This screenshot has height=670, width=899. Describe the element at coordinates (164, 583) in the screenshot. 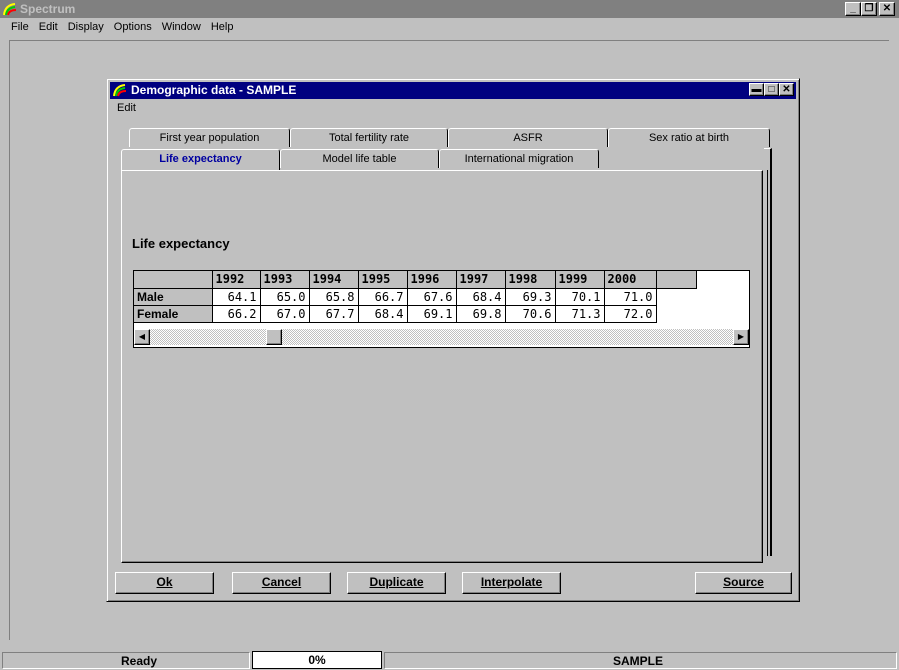

I see `ok-button: Ok` at that location.